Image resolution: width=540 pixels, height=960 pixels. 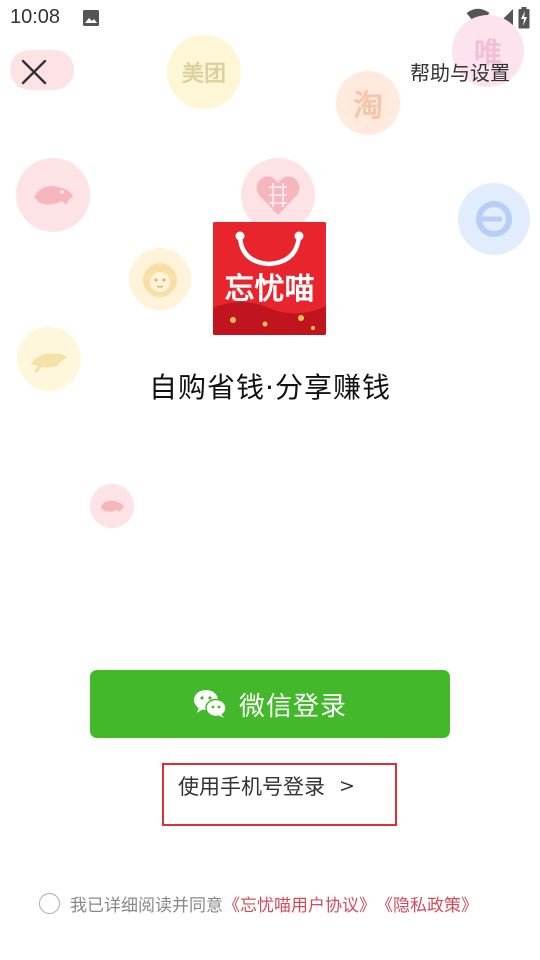 I want to click on pinduoduo-logo-bubble, so click(x=278, y=195).